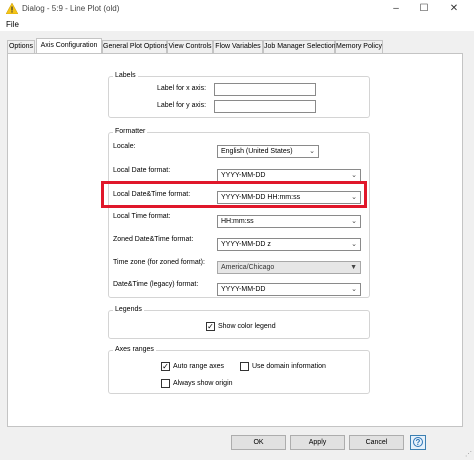 This screenshot has height=460, width=474. What do you see at coordinates (237, 221) in the screenshot?
I see `local-time-value: HH:mm:ss` at bounding box center [237, 221].